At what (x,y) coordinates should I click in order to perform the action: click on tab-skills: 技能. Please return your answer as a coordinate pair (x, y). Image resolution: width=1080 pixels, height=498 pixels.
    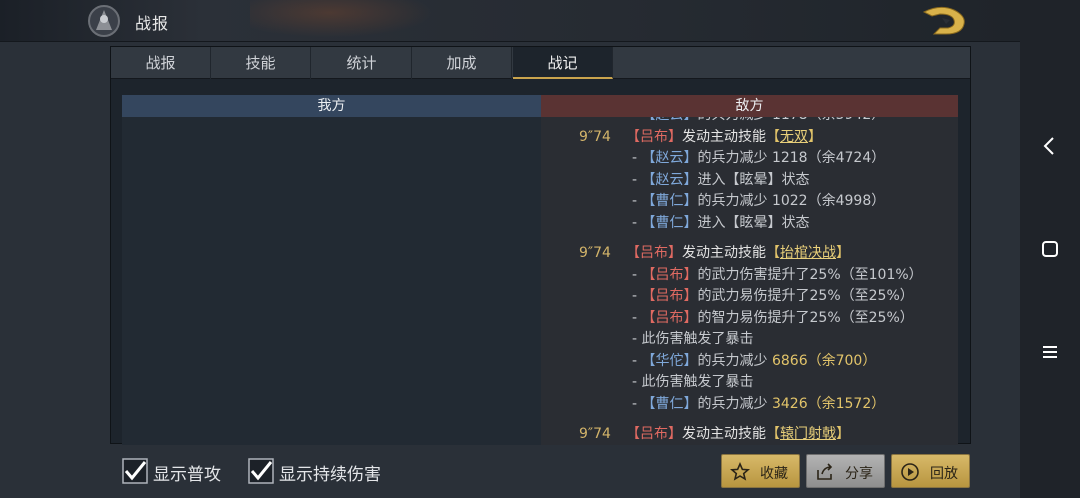
    Looking at the image, I should click on (261, 63).